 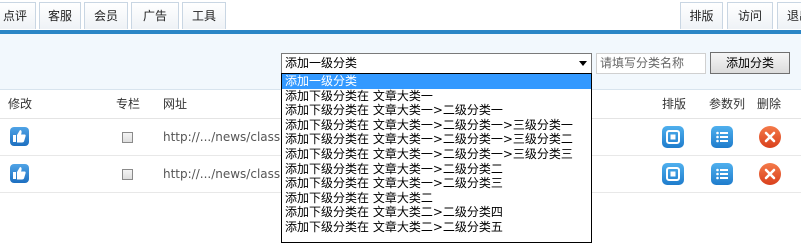 What do you see at coordinates (204, 15) in the screenshot?
I see `tab-tools: 工具` at bounding box center [204, 15].